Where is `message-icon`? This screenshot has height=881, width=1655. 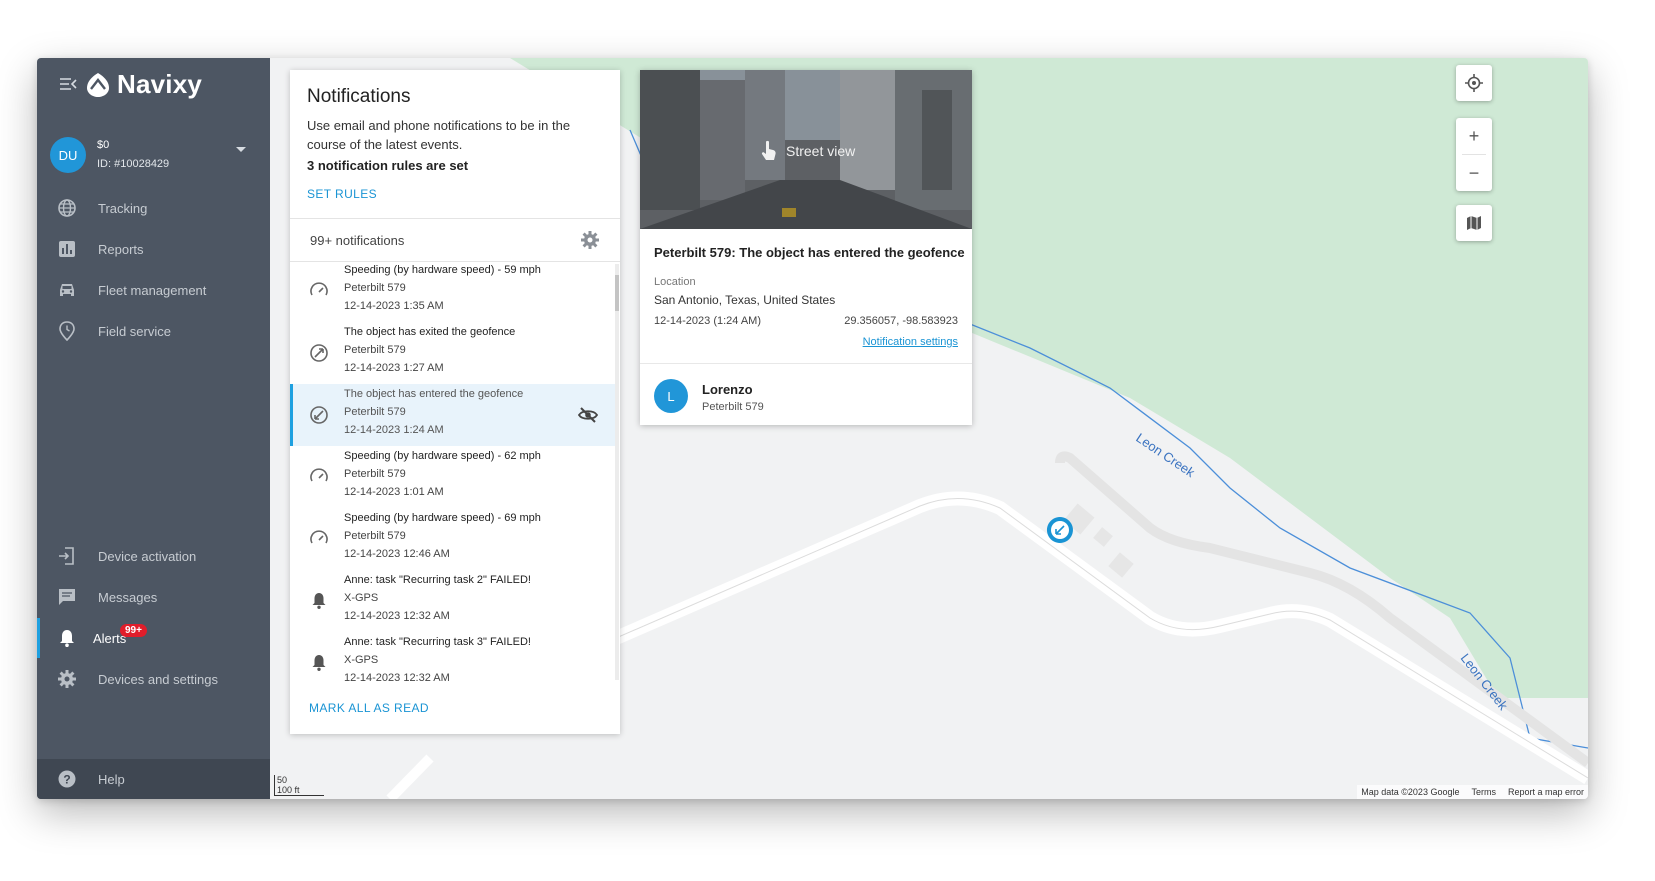
message-icon is located at coordinates (67, 597).